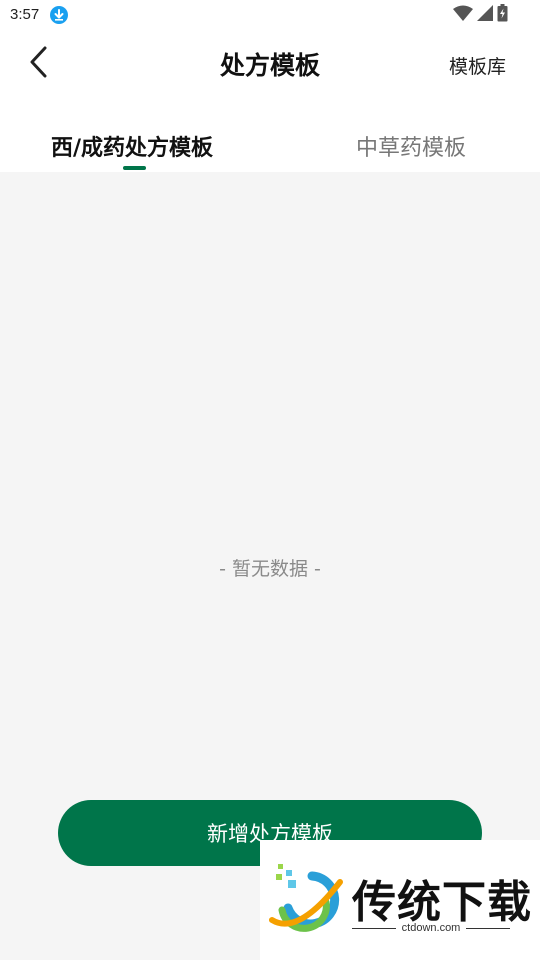 The height and width of the screenshot is (960, 540). What do you see at coordinates (59, 15) in the screenshot?
I see `download-icon` at bounding box center [59, 15].